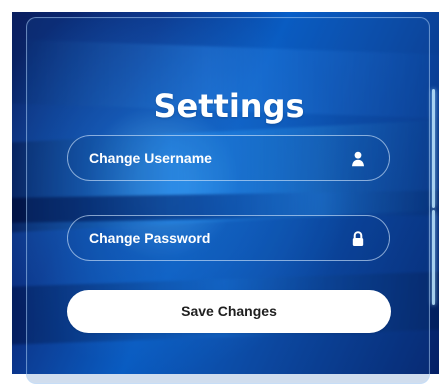  I want to click on screenshot-border-left, so click(6, 194).